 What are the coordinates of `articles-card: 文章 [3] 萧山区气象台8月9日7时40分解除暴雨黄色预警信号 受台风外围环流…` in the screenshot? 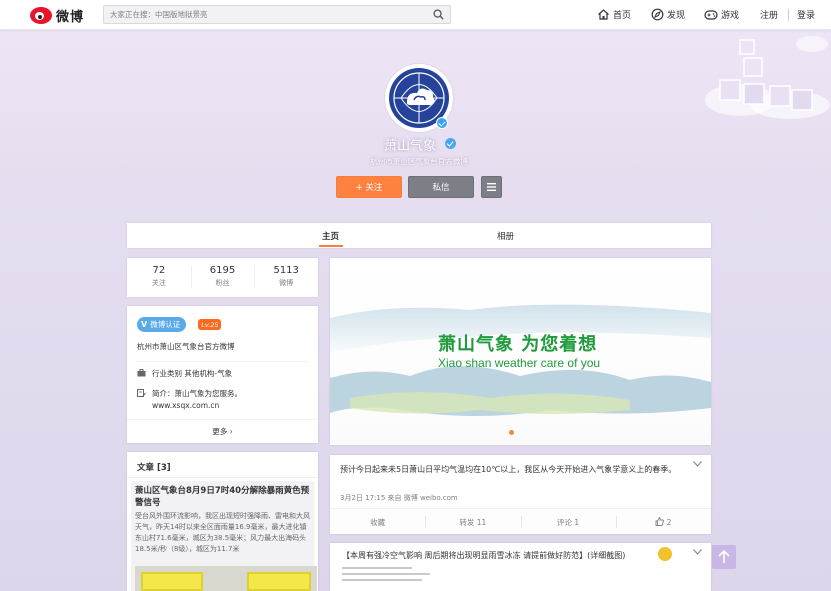 It's located at (222, 521).